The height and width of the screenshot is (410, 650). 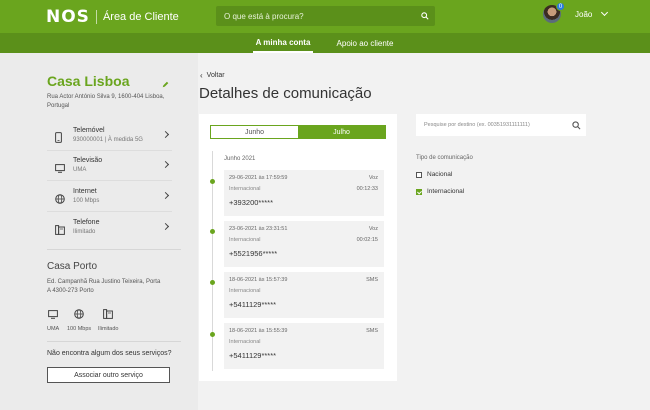 What do you see at coordinates (491, 125) in the screenshot?
I see `destination-search-input` at bounding box center [491, 125].